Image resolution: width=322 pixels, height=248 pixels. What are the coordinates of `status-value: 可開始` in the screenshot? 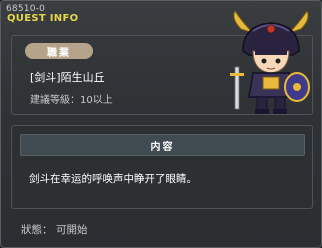 It's located at (72, 230).